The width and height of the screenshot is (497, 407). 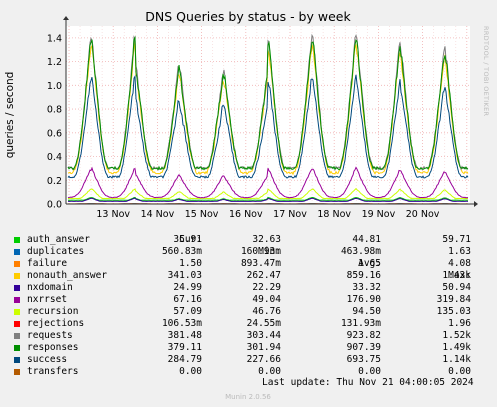 I want to click on legend-row-success: success 284.79 227.66 693.75 1.14k, so click(x=251, y=360).